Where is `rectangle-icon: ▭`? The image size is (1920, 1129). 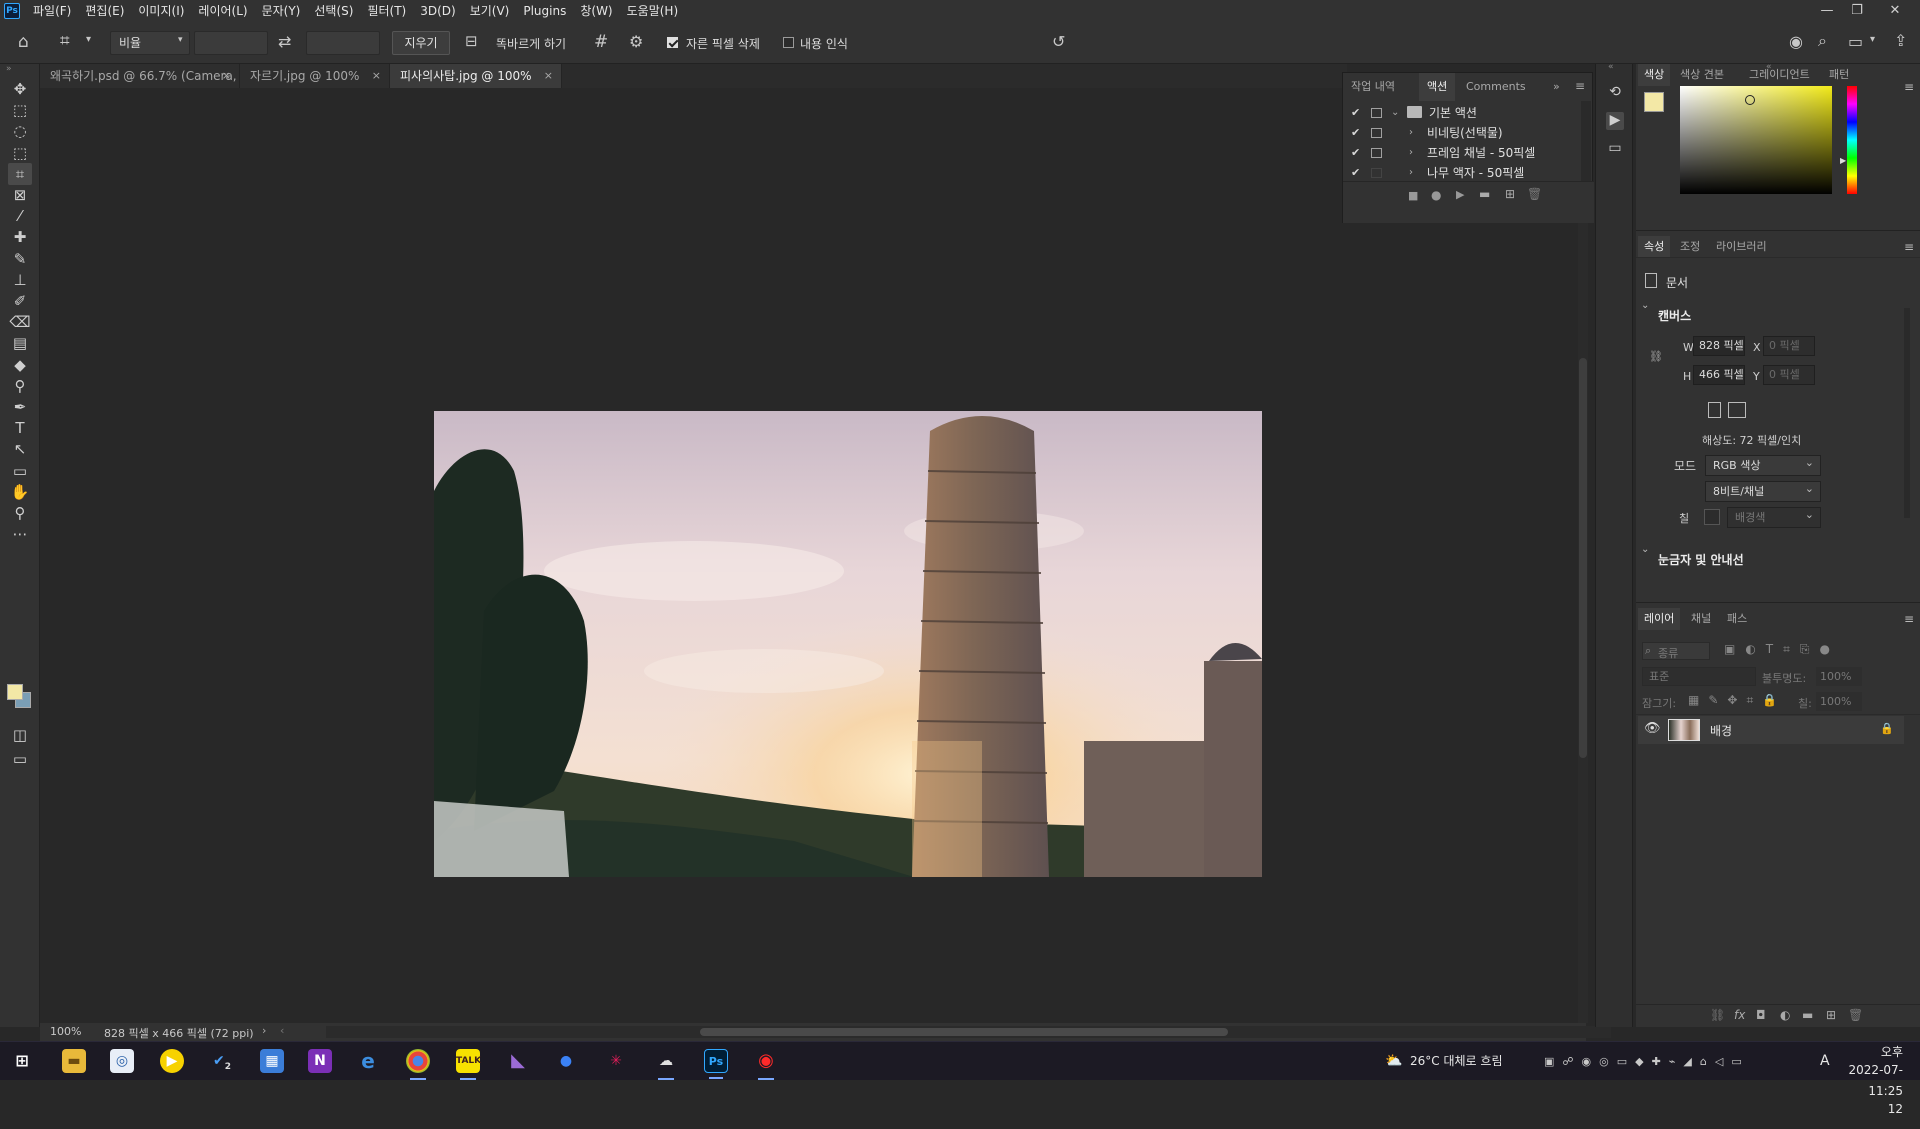
rectangle-icon: ▭ is located at coordinates (20, 471).